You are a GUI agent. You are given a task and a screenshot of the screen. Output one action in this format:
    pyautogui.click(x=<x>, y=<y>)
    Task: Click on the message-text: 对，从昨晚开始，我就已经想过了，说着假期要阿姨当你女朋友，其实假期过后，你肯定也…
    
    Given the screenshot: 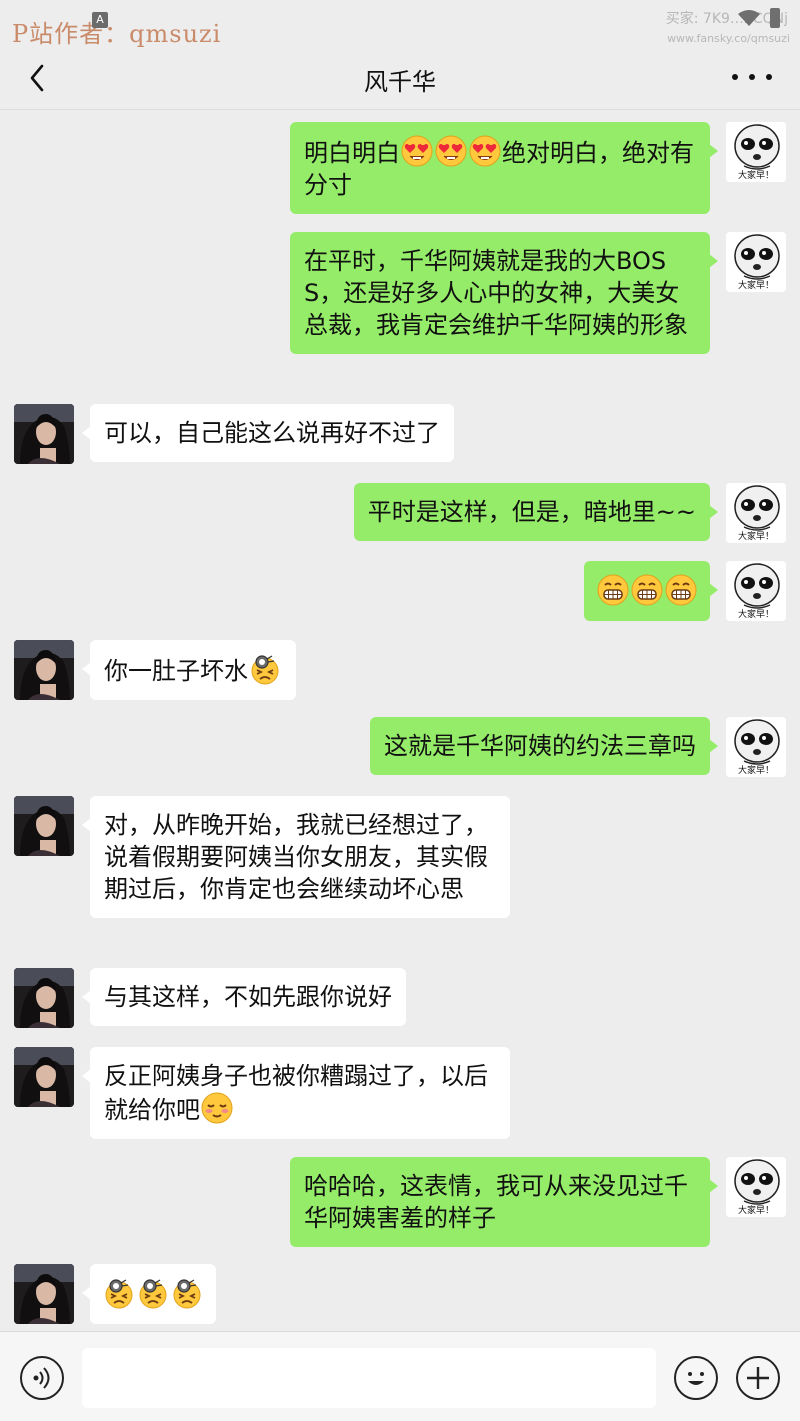 What is the action you would take?
    pyautogui.click(x=296, y=857)
    